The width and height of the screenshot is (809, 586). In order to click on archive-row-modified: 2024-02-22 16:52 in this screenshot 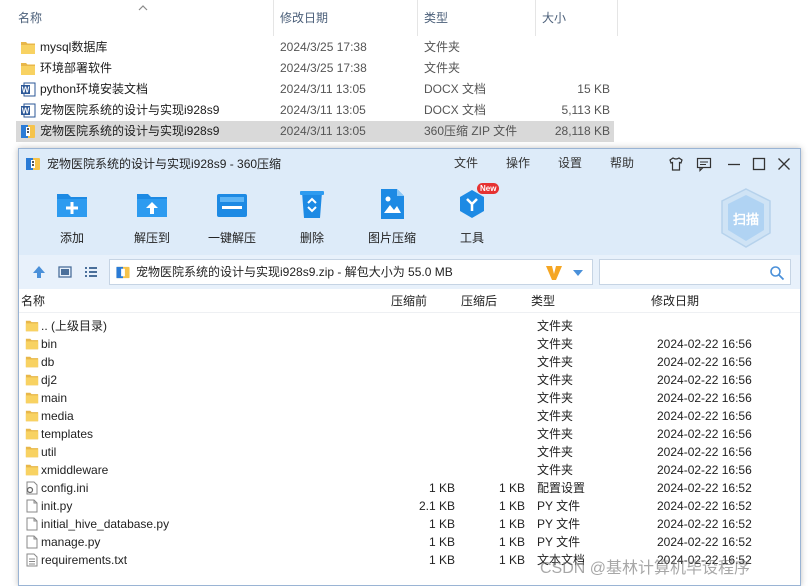, I will do `click(704, 542)`.